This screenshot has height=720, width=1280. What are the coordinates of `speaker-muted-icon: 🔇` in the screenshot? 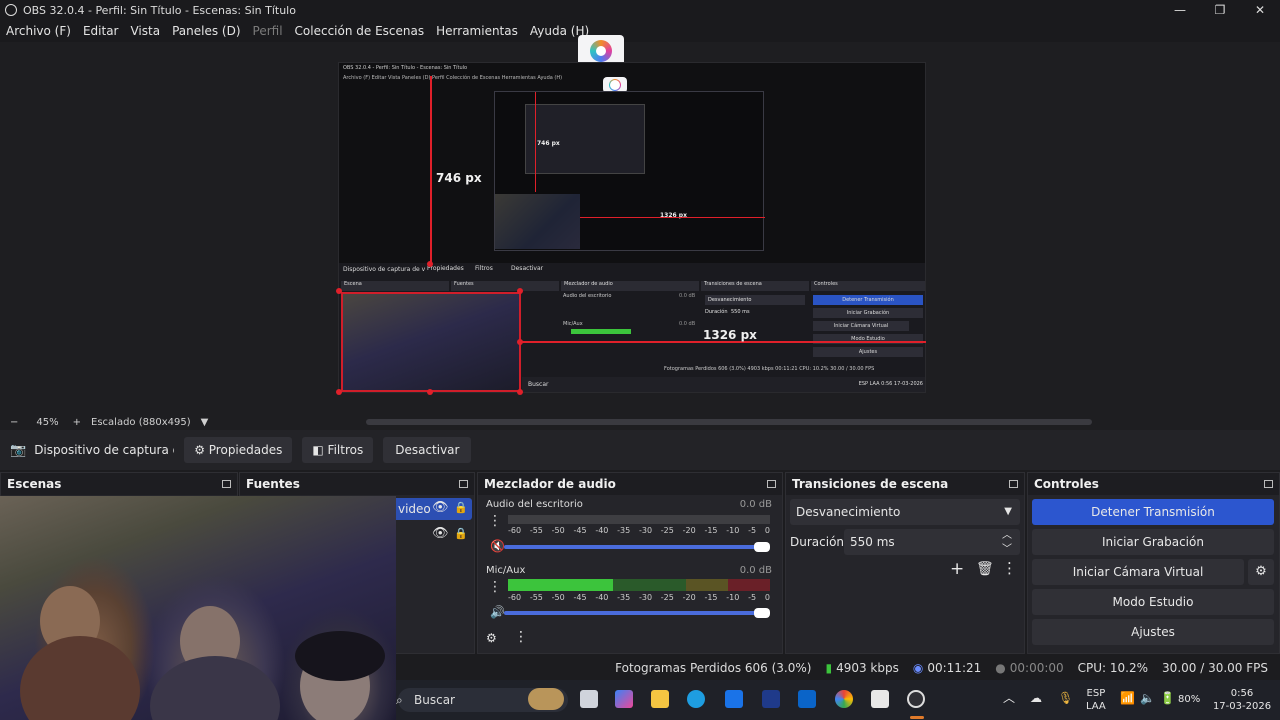 It's located at (497, 546).